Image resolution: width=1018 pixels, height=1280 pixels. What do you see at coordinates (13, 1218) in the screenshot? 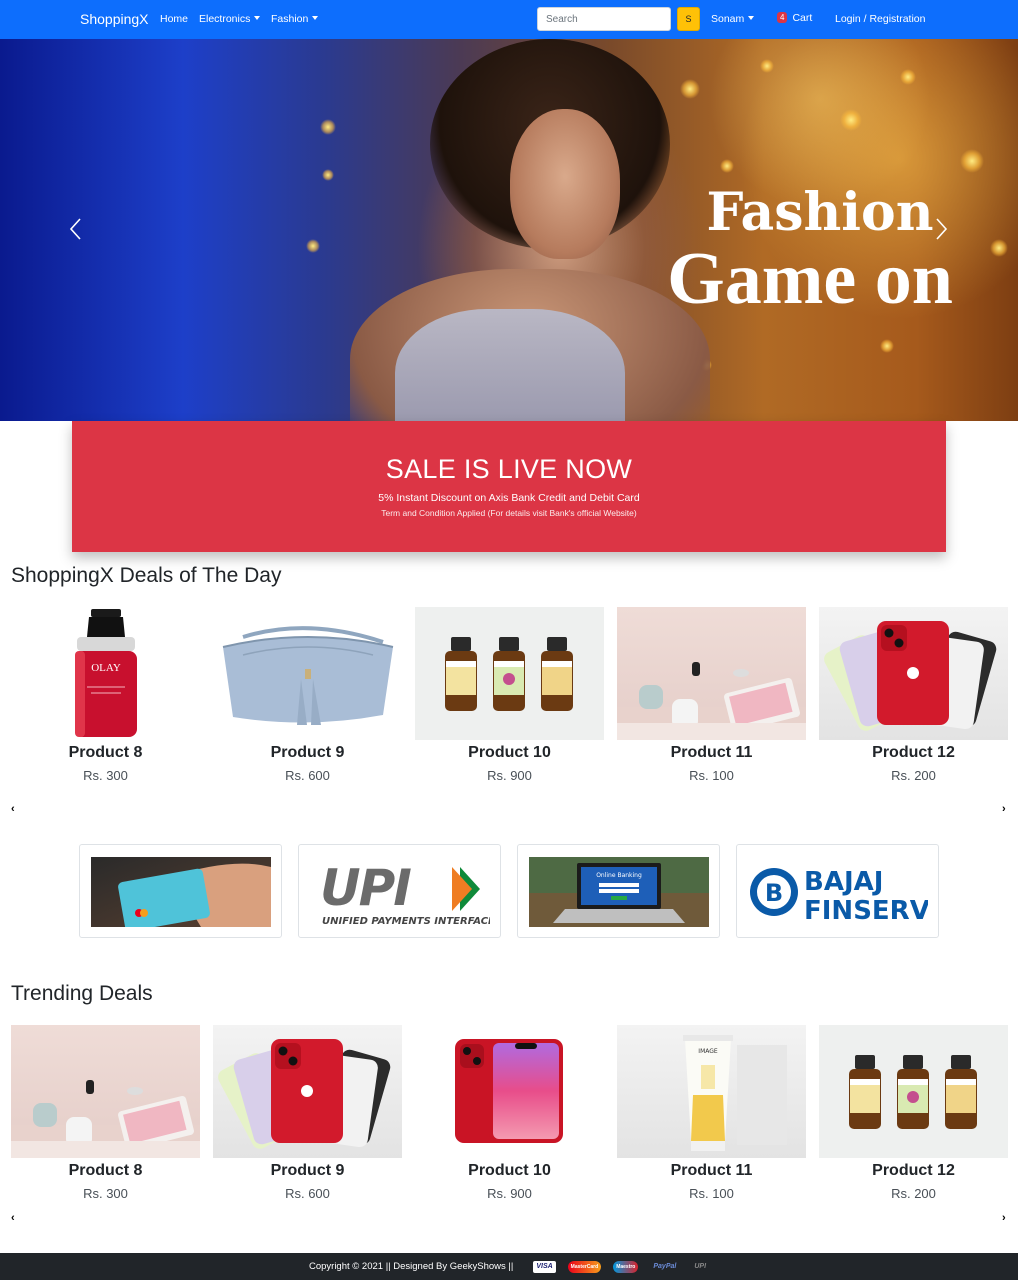
I see `trending-prev-button: ‹` at bounding box center [13, 1218].